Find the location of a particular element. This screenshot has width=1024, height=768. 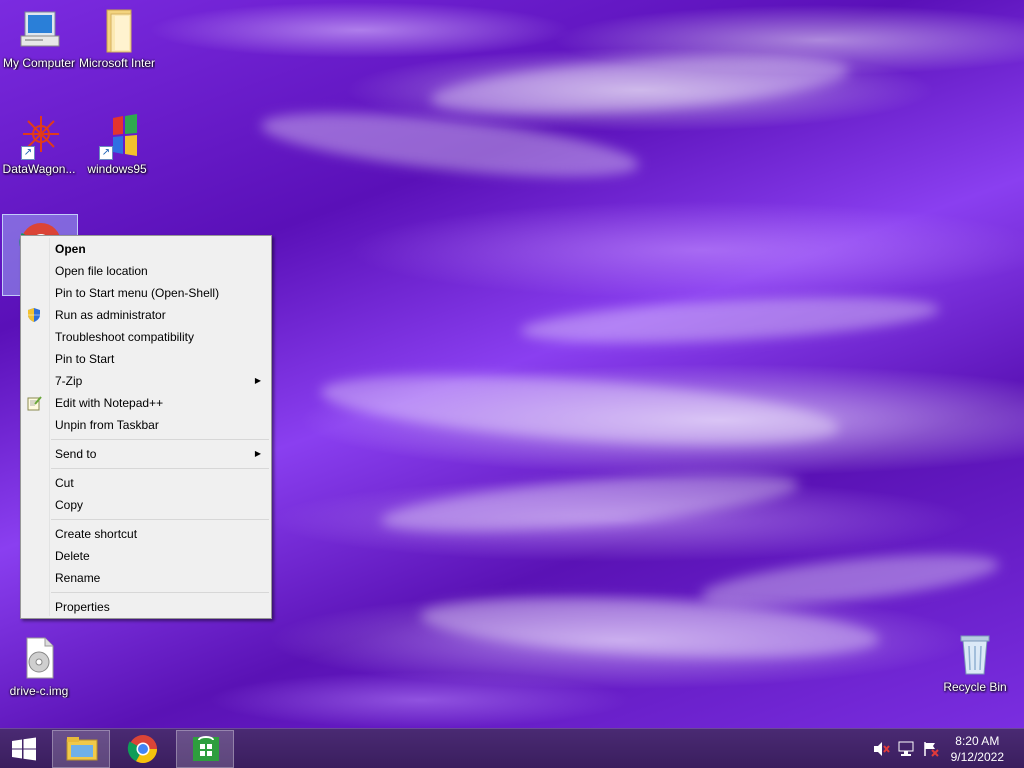

menu-item-rename: Rename is located at coordinates (146, 578).